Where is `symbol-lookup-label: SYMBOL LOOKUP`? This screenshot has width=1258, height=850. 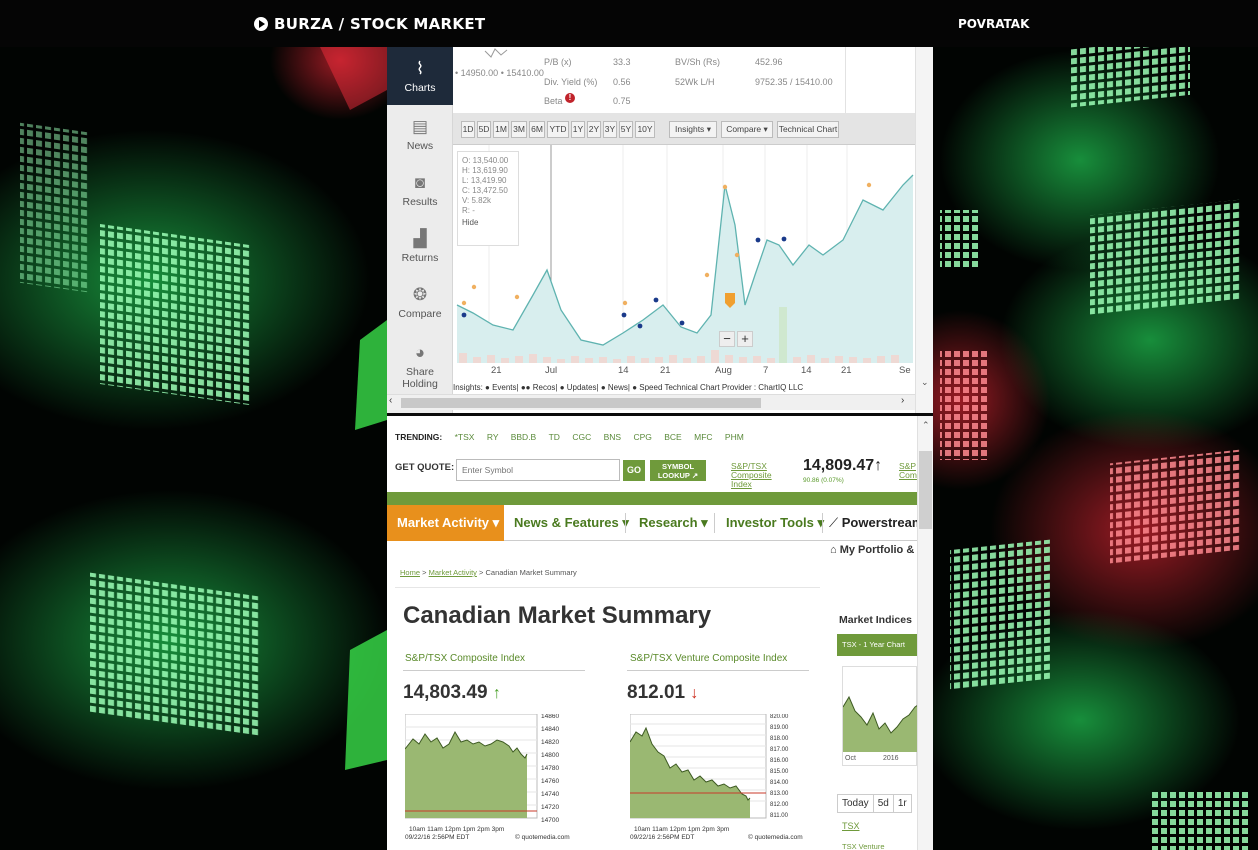
symbol-lookup-label: SYMBOL LOOKUP is located at coordinates (676, 471).